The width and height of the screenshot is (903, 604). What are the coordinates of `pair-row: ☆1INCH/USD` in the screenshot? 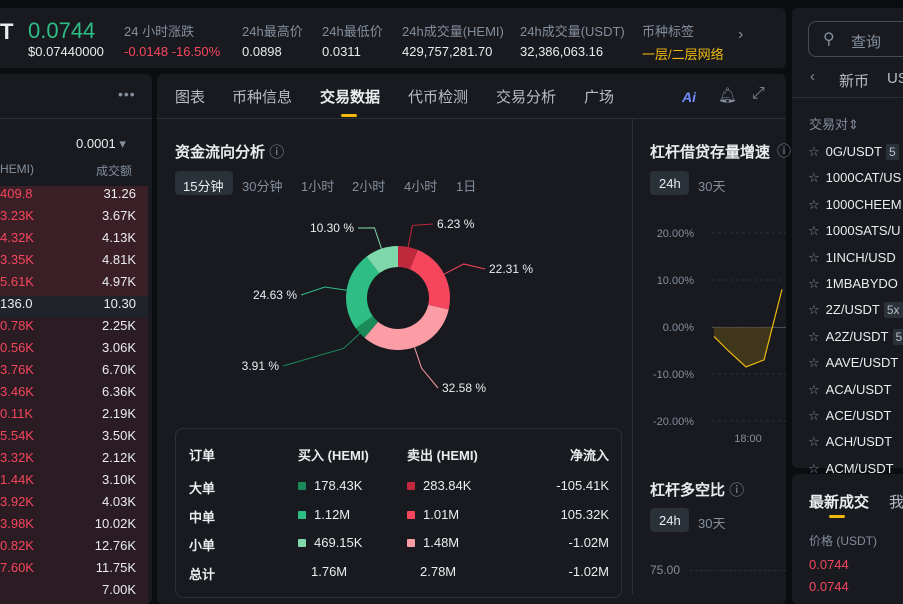 It's located at (852, 258).